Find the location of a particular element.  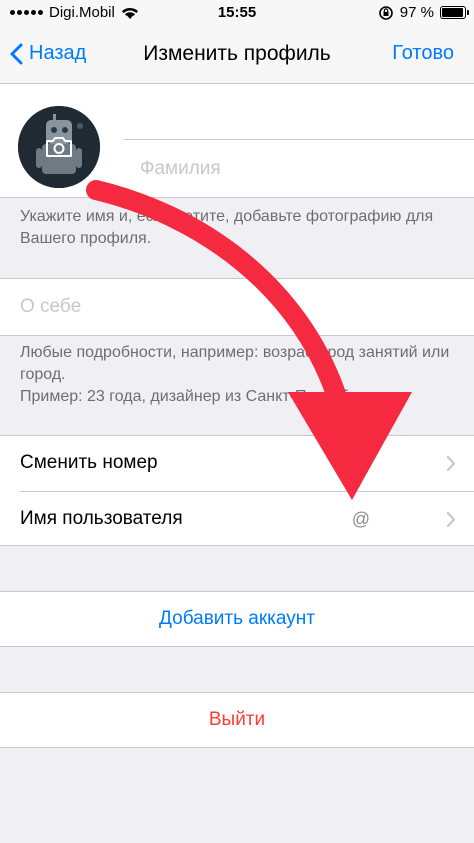

done-button: Готово is located at coordinates (423, 53).